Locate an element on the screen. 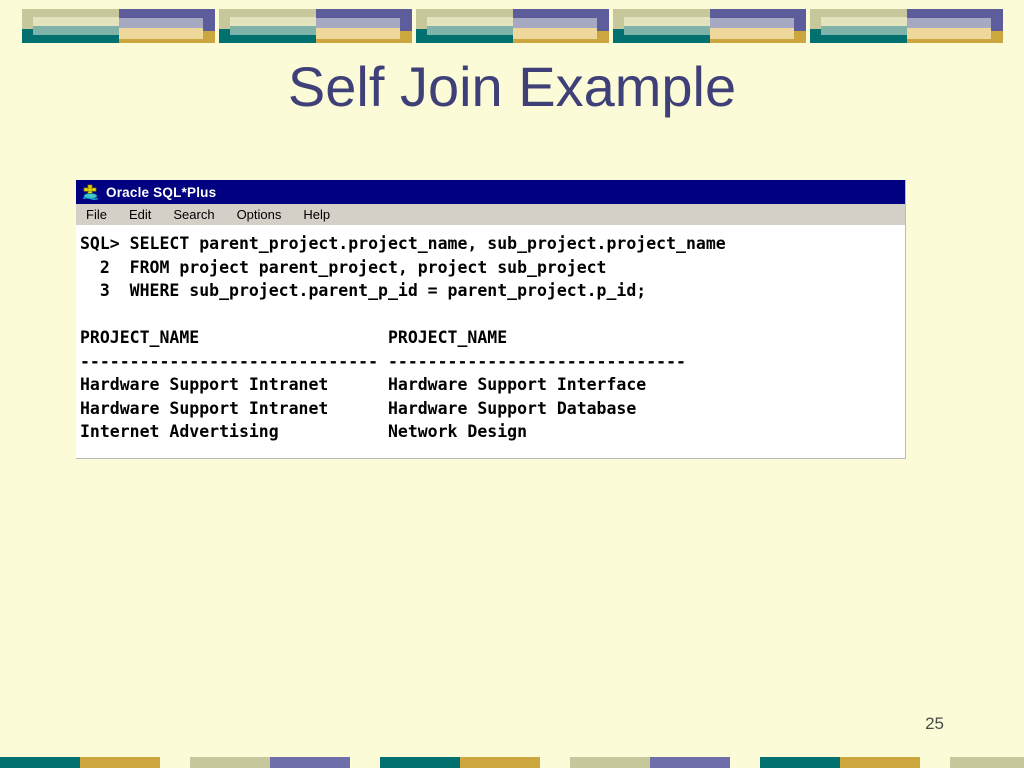 Image resolution: width=1024 pixels, height=768 pixels. oracle-sqlplus-icon is located at coordinates (90, 192).